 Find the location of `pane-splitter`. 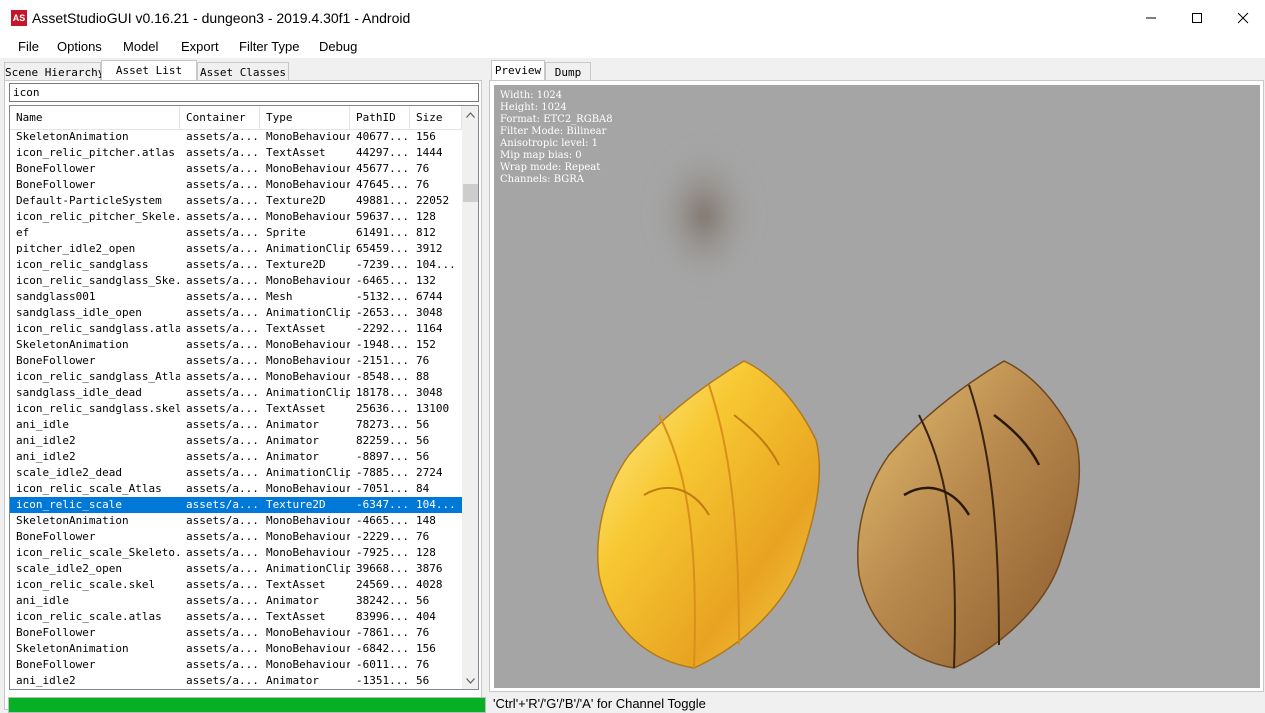

pane-splitter is located at coordinates (487, 385).